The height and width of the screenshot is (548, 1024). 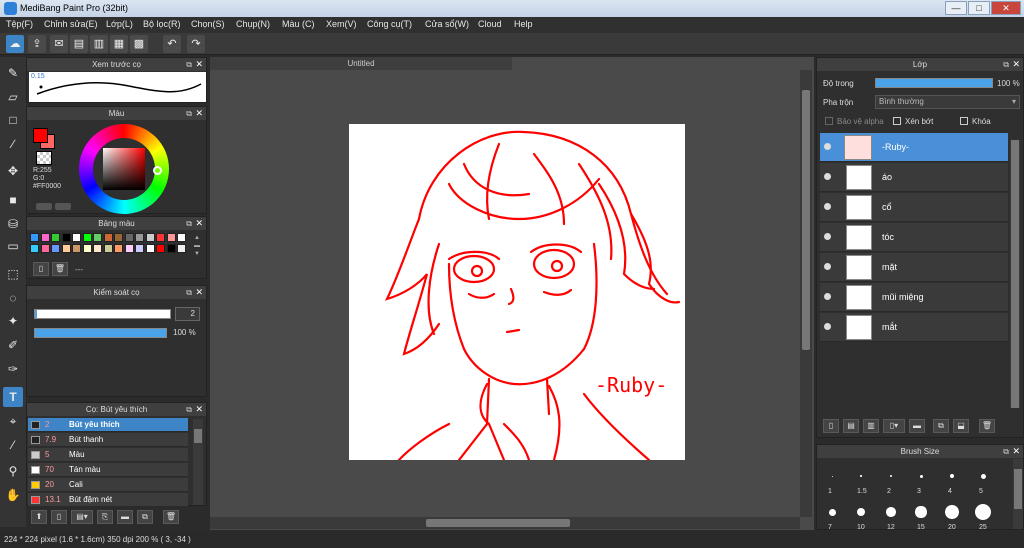 I want to click on vertical-scrollbar, so click(x=806, y=293).